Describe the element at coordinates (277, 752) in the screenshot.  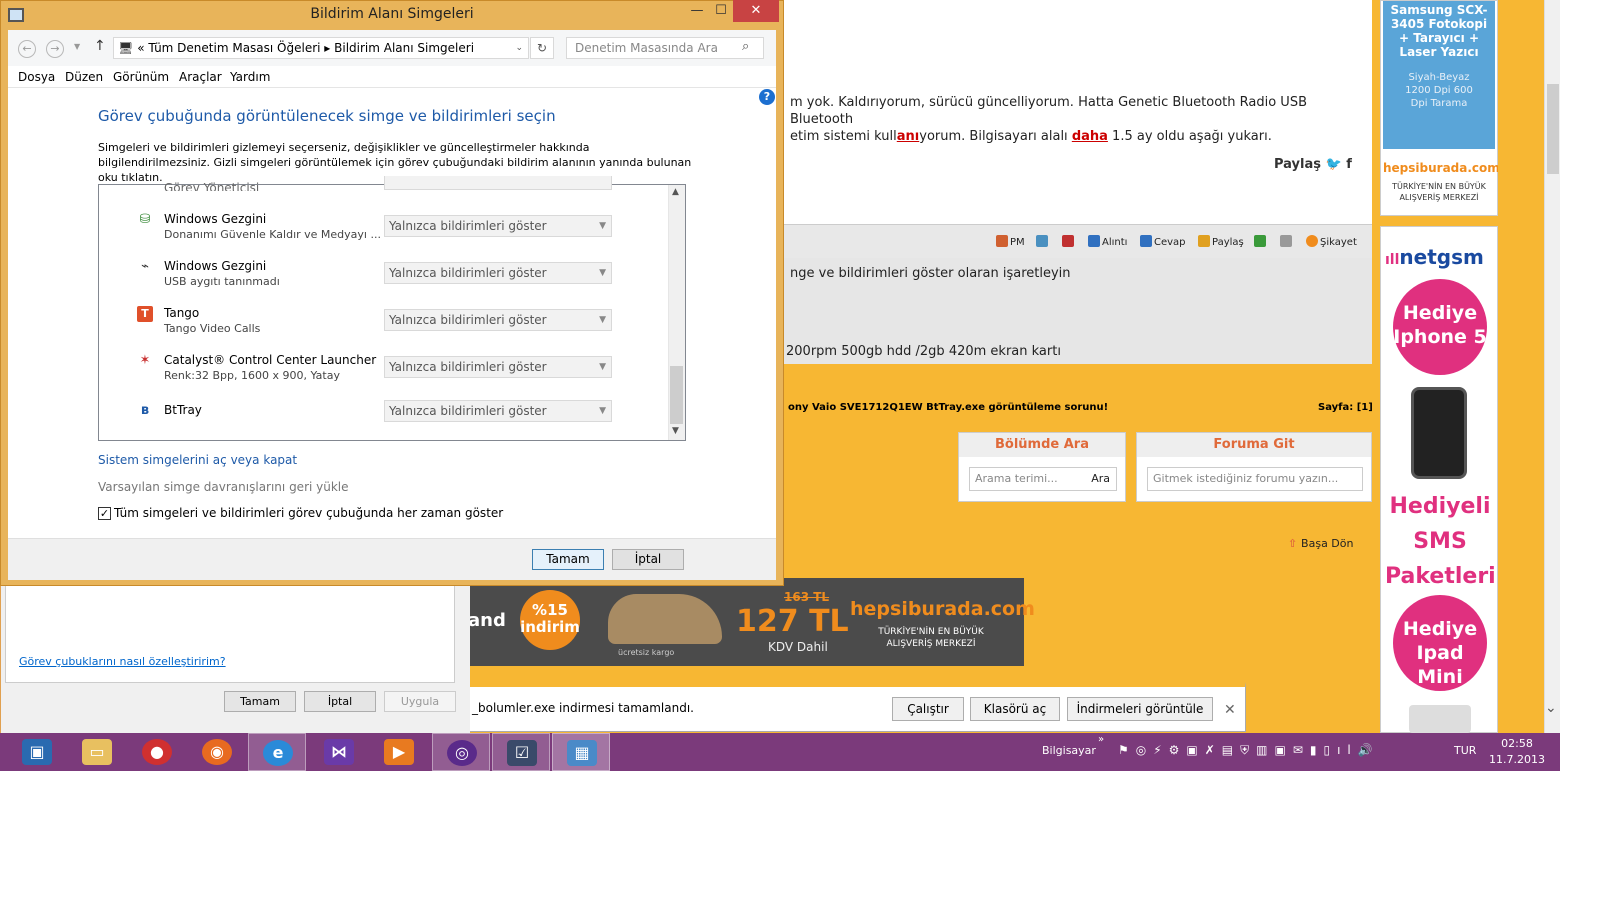
I see `taskbar-internet-explorer: e` at that location.